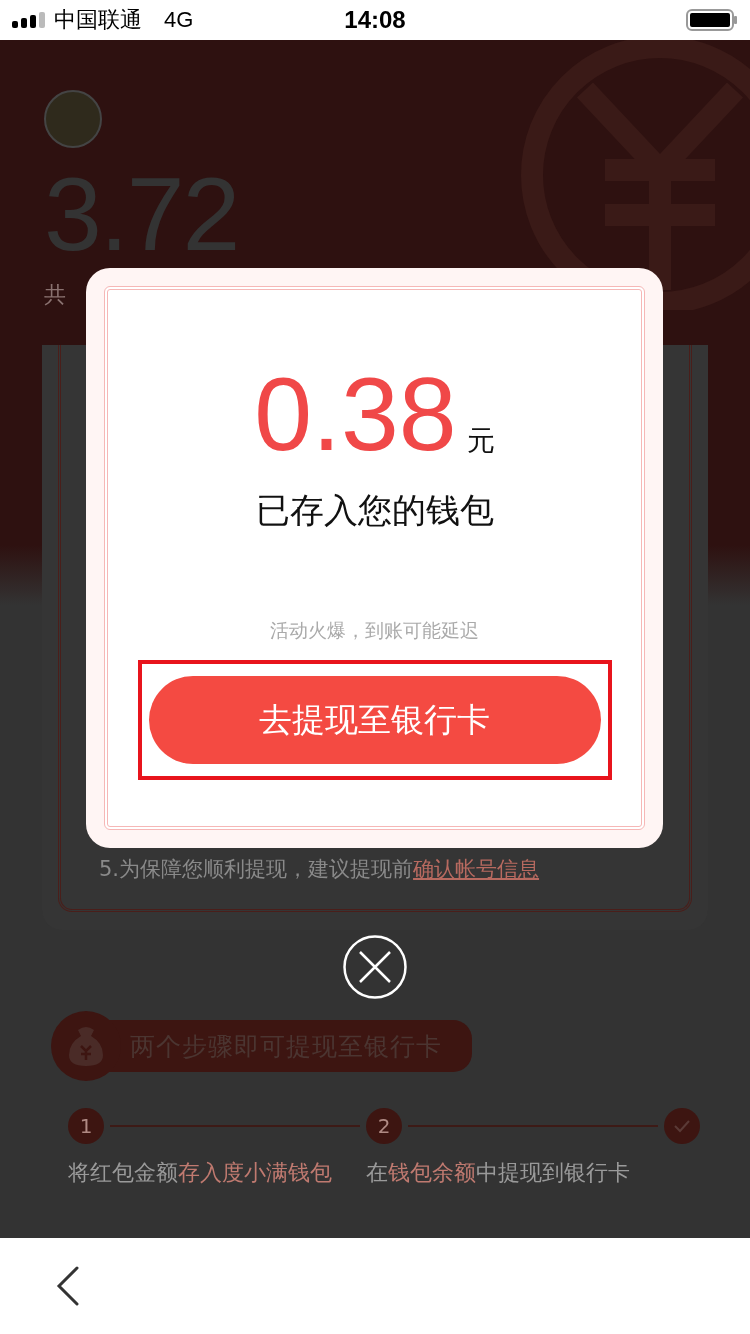 This screenshot has height=1334, width=750. Describe the element at coordinates (375, 20) in the screenshot. I see `status-time: 14:08` at that location.